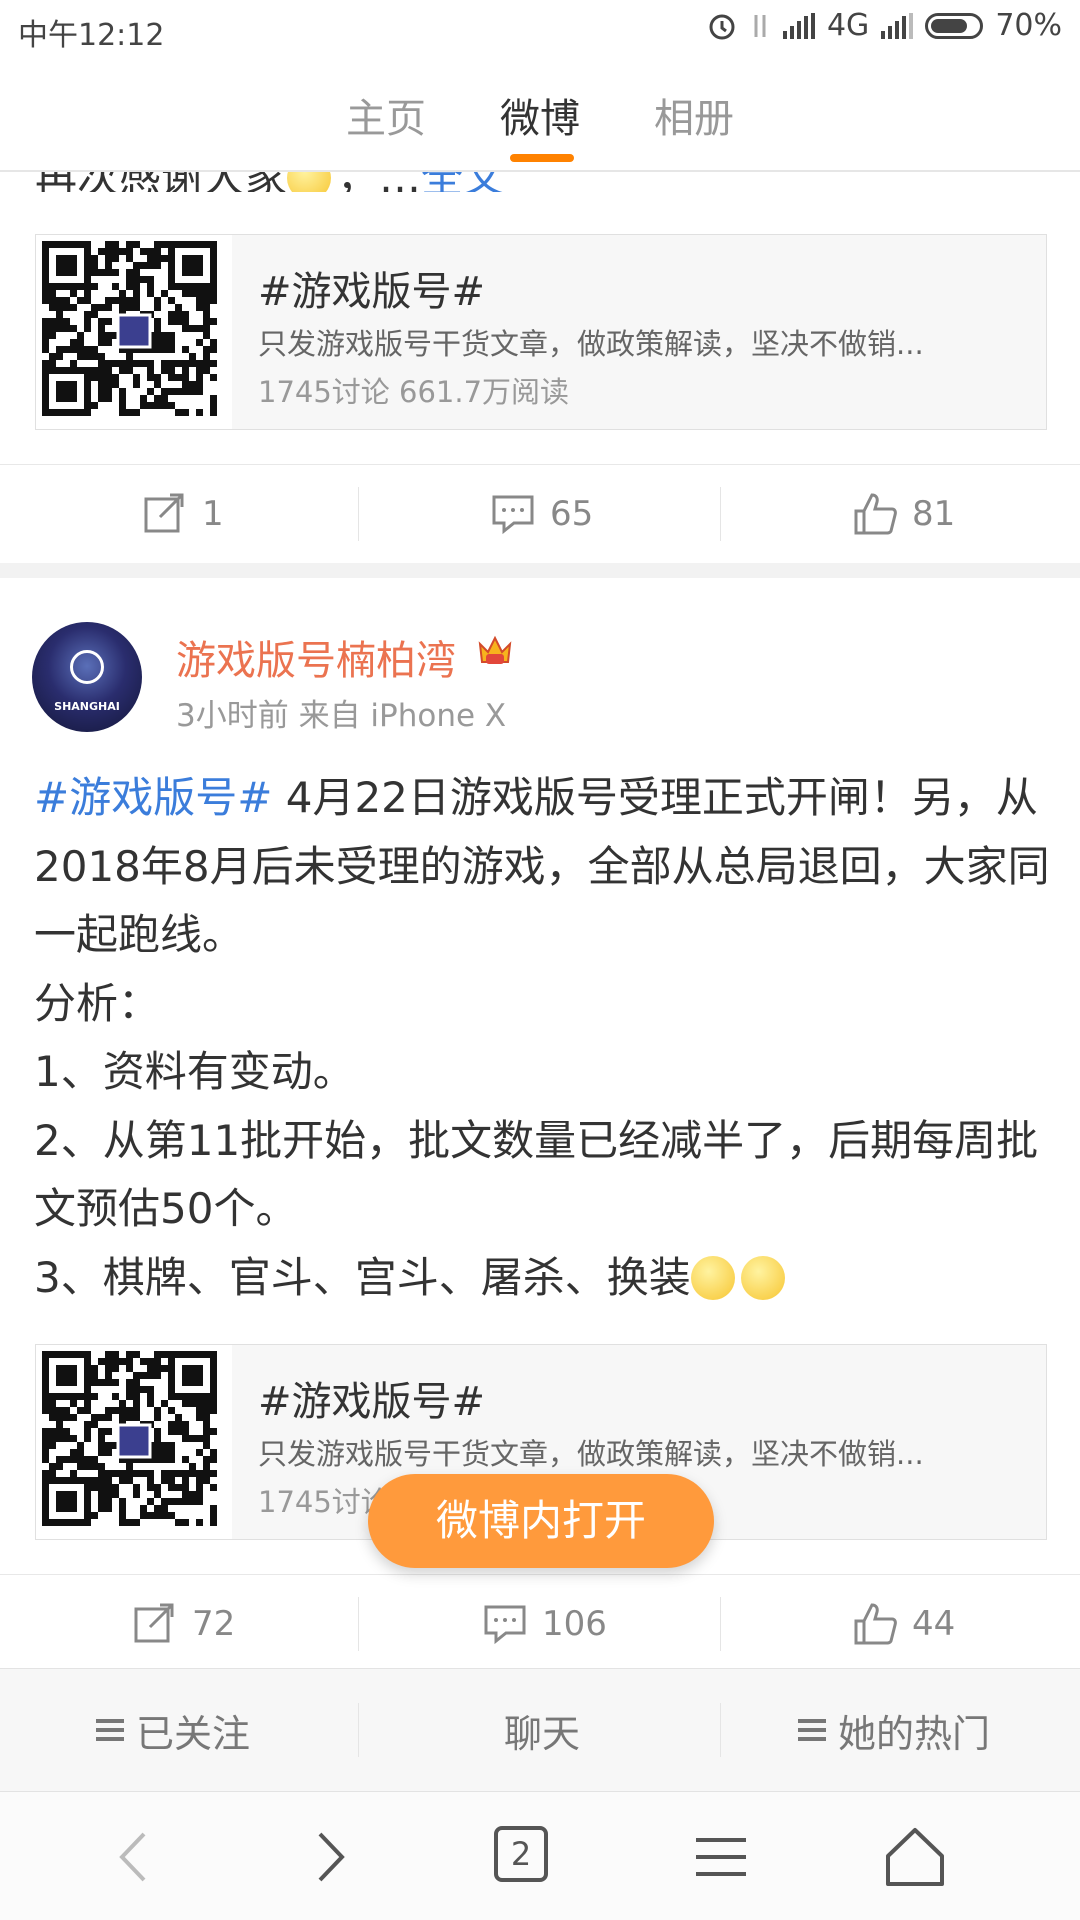 The height and width of the screenshot is (1920, 1080). Describe the element at coordinates (540, 28) in the screenshot. I see `status-bar: 中午12:12 4G 70%` at that location.